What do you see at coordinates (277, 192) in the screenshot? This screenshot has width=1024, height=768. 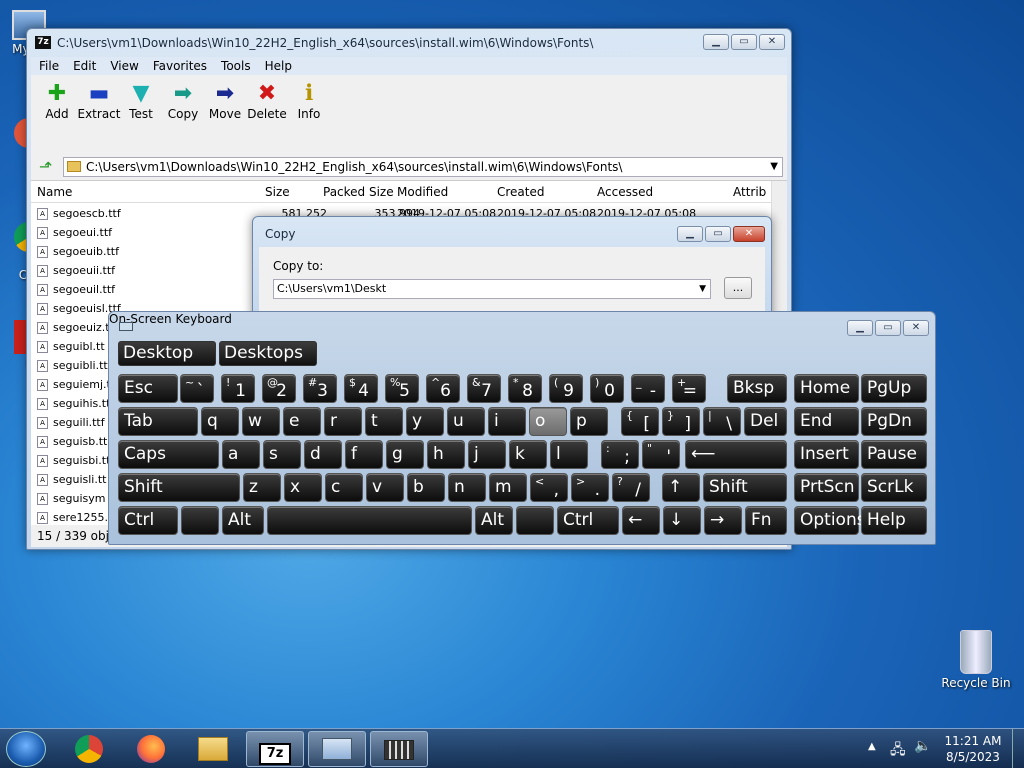 I see `col-size: Size` at bounding box center [277, 192].